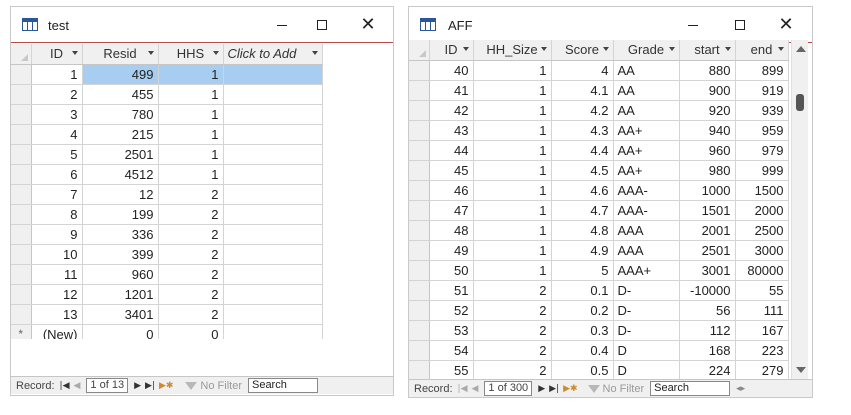  I want to click on cell-score: 0.3, so click(582, 330).